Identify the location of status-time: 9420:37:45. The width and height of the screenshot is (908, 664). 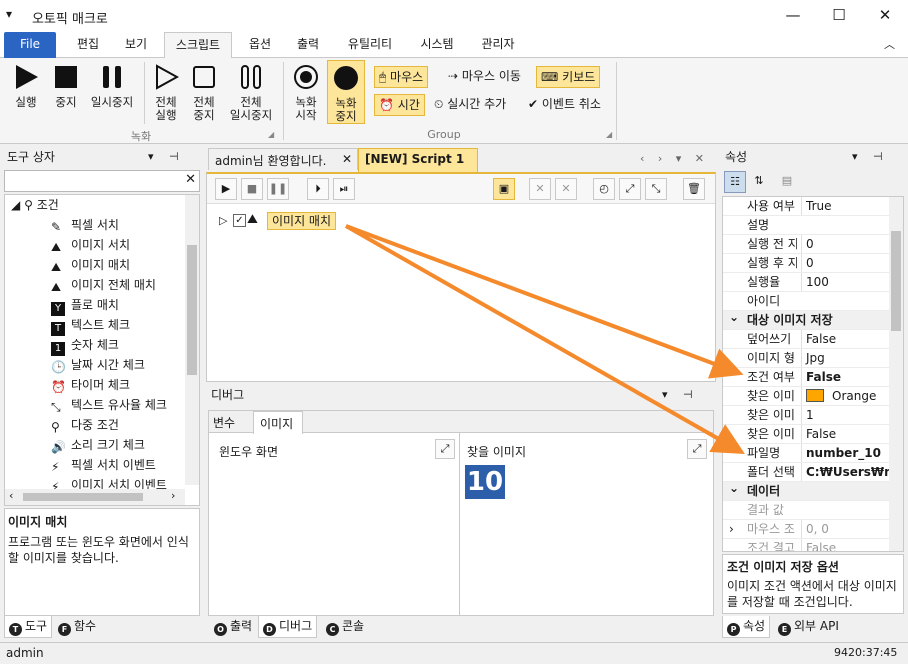
(866, 652).